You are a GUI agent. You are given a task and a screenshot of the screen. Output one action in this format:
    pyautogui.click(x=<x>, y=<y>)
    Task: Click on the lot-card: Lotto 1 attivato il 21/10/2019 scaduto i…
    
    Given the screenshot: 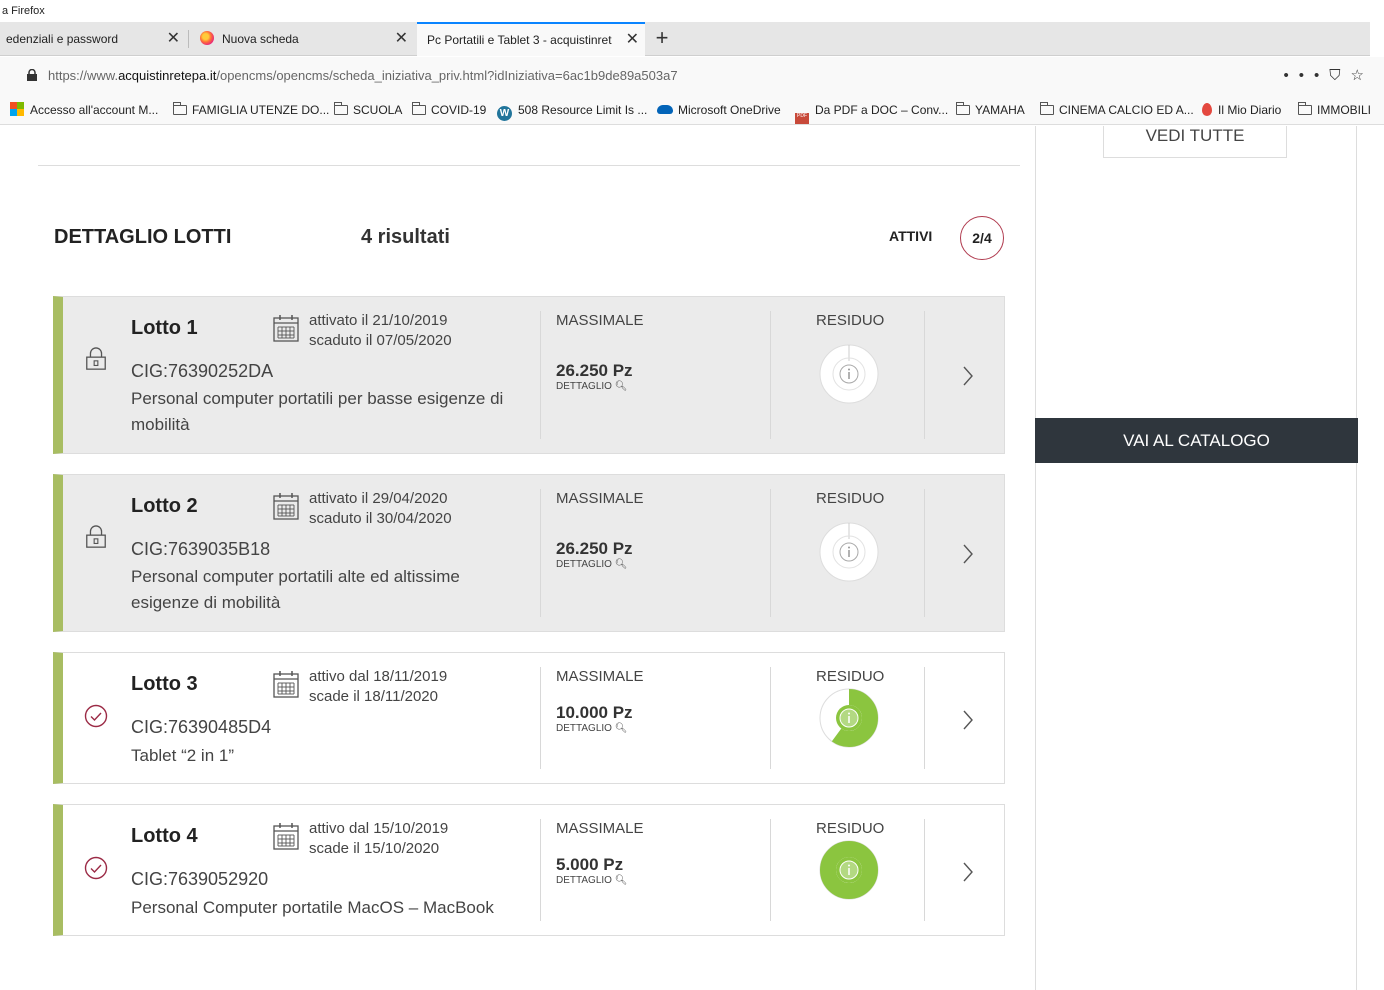 What is the action you would take?
    pyautogui.click(x=529, y=375)
    